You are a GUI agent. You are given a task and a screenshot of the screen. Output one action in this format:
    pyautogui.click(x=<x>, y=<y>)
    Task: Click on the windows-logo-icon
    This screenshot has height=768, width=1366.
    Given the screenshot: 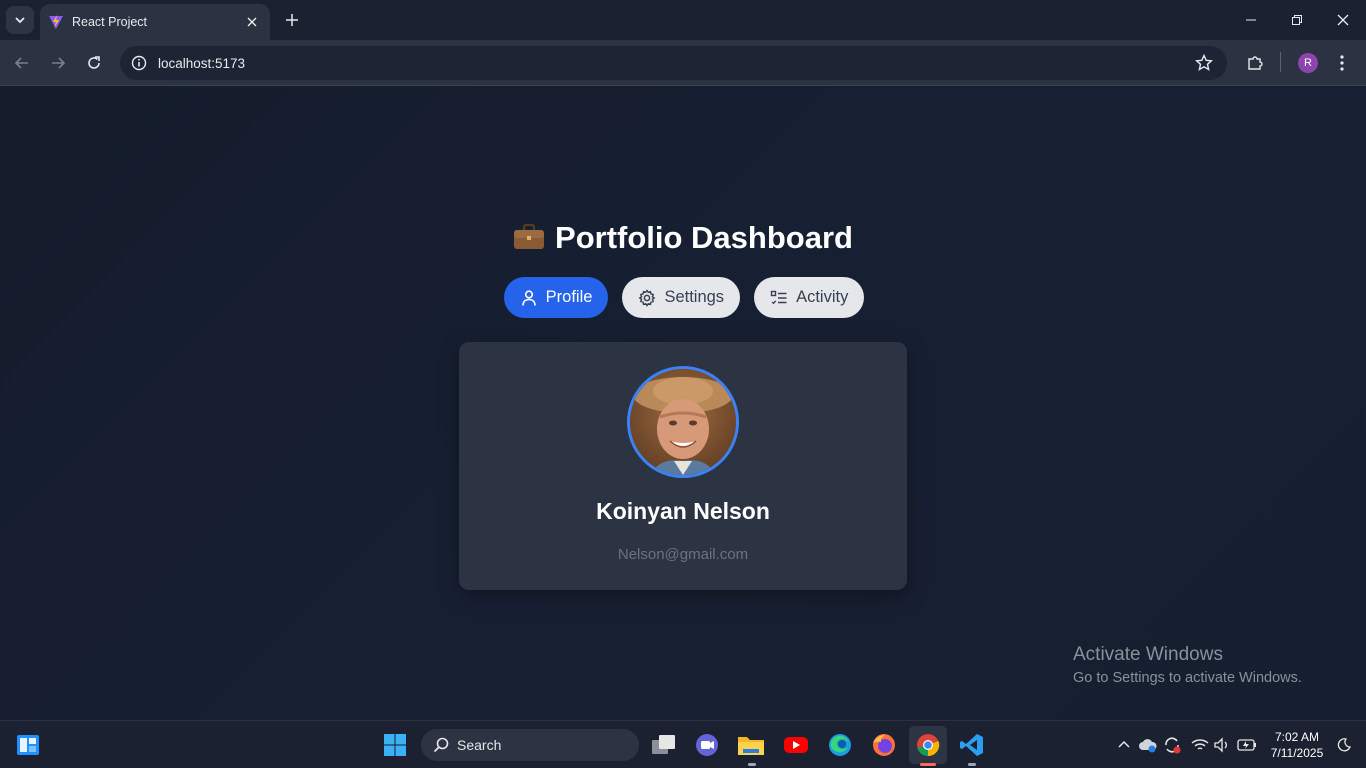 What is the action you would take?
    pyautogui.click(x=395, y=745)
    